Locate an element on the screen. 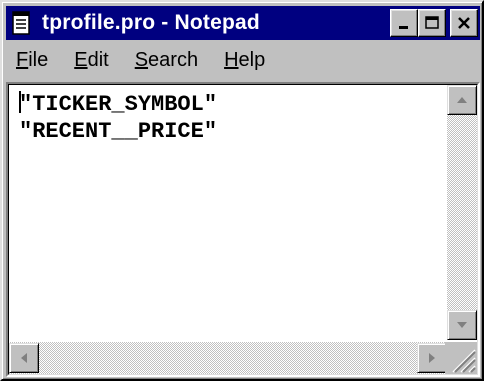 The width and height of the screenshot is (484, 381). editor-line-1-text: "TICKER_SYMBOL" is located at coordinates (118, 104).